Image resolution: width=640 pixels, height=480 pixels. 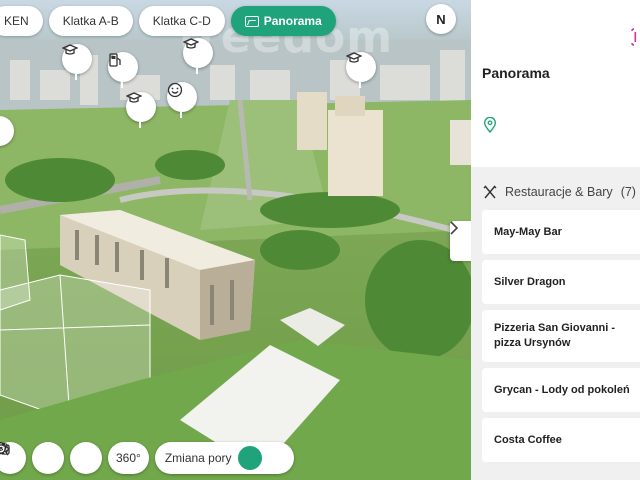 I want to click on category-restaurants: Restauracje & Bary (7), so click(x=559, y=192).